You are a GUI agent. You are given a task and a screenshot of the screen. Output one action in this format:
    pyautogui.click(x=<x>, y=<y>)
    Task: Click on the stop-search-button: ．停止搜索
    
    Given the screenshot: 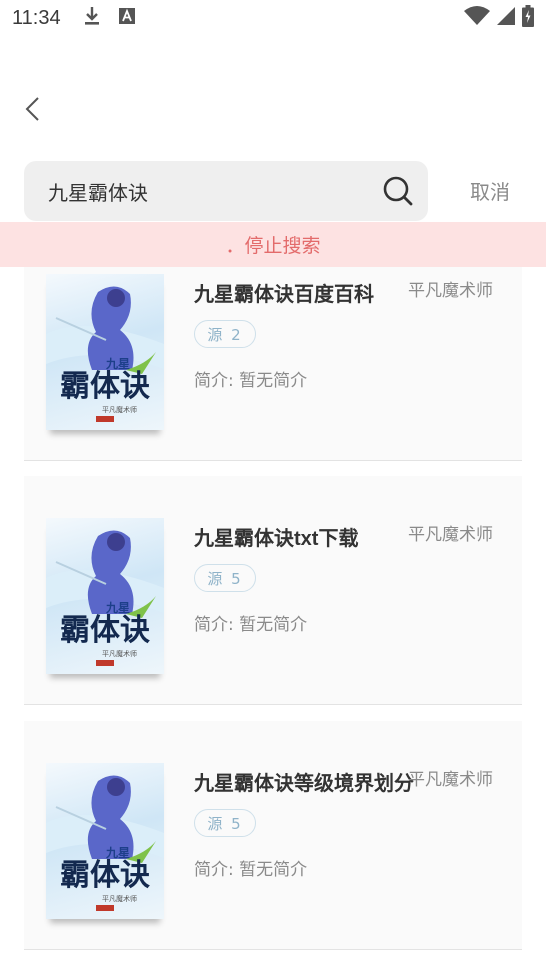 What is the action you would take?
    pyautogui.click(x=273, y=244)
    